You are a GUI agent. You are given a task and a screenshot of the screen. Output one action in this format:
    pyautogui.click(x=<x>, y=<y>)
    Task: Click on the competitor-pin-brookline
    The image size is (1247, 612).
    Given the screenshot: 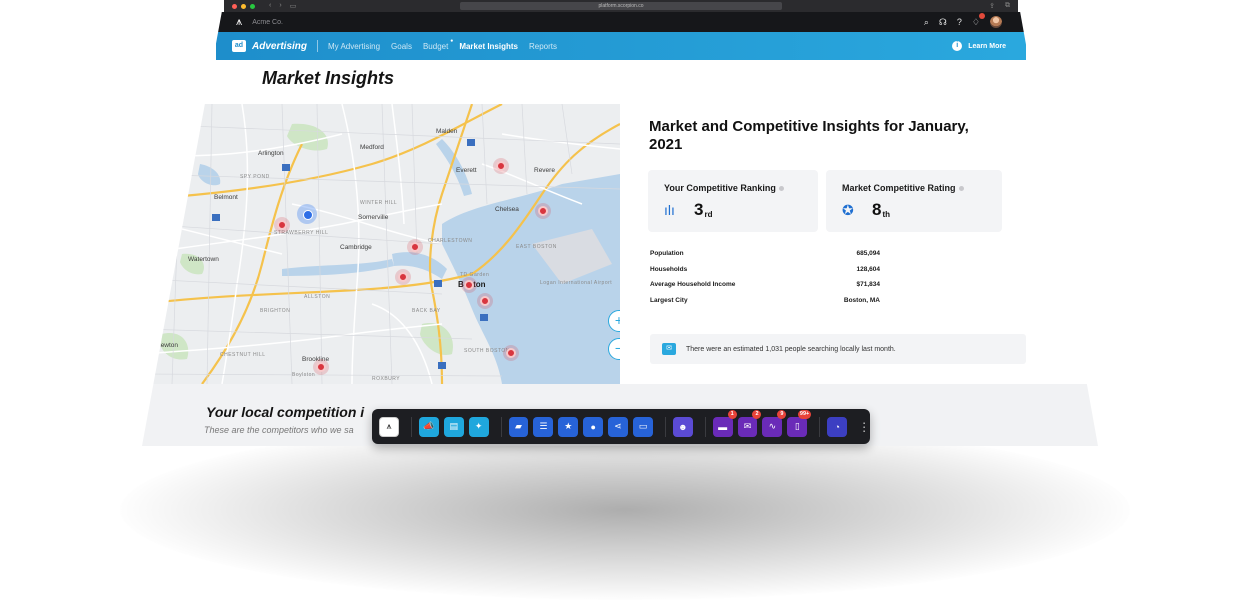 What is the action you would take?
    pyautogui.click(x=321, y=367)
    